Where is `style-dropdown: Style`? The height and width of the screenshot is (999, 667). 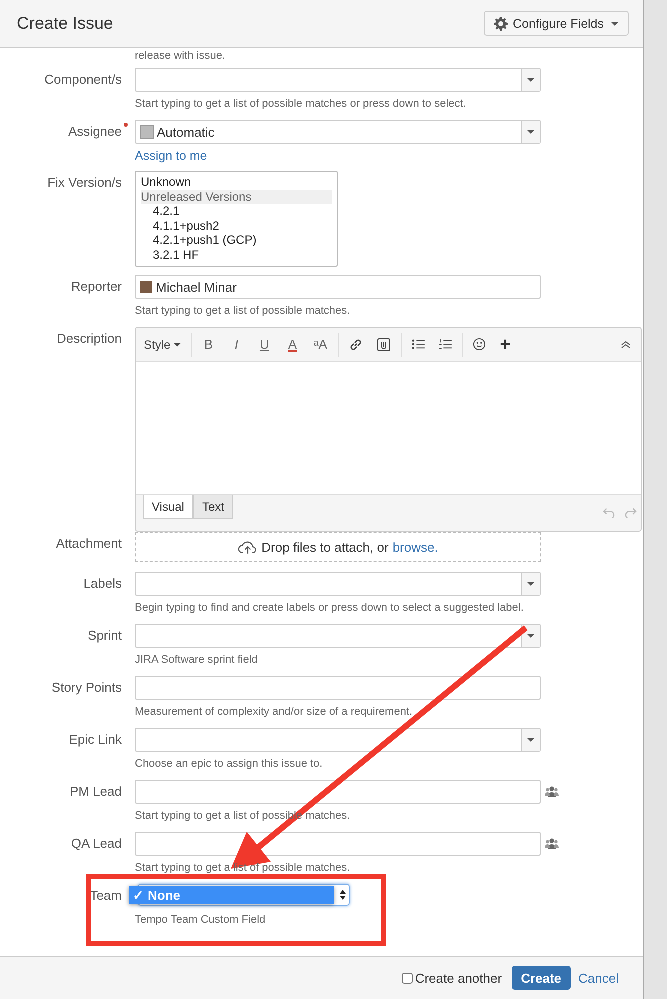 style-dropdown: Style is located at coordinates (162, 345).